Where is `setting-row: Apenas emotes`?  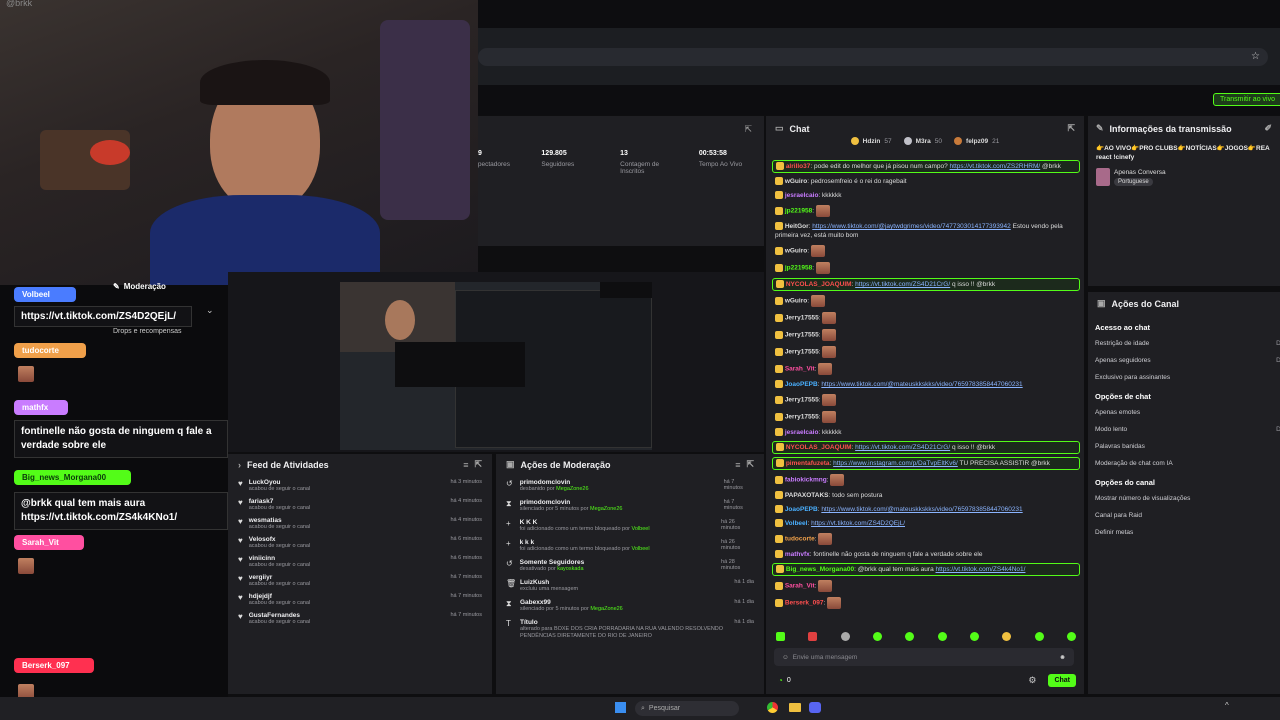
setting-row: Apenas emotes is located at coordinates (1187, 412).